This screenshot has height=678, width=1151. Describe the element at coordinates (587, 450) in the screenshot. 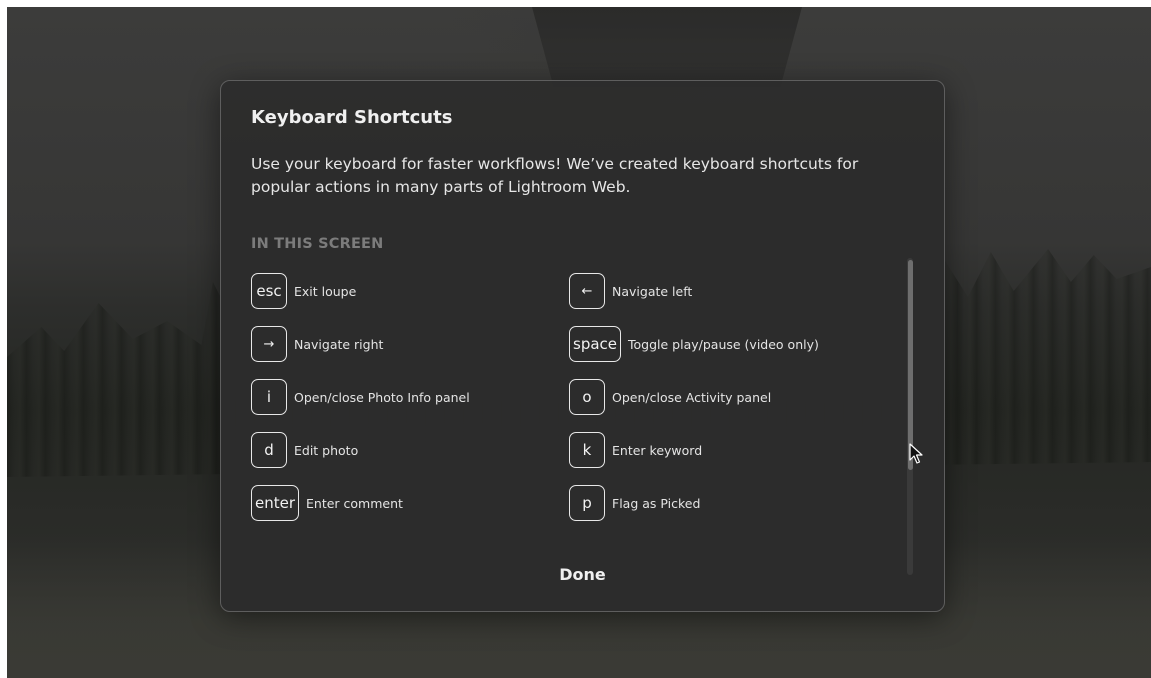

I see `shortcut-key: k` at that location.